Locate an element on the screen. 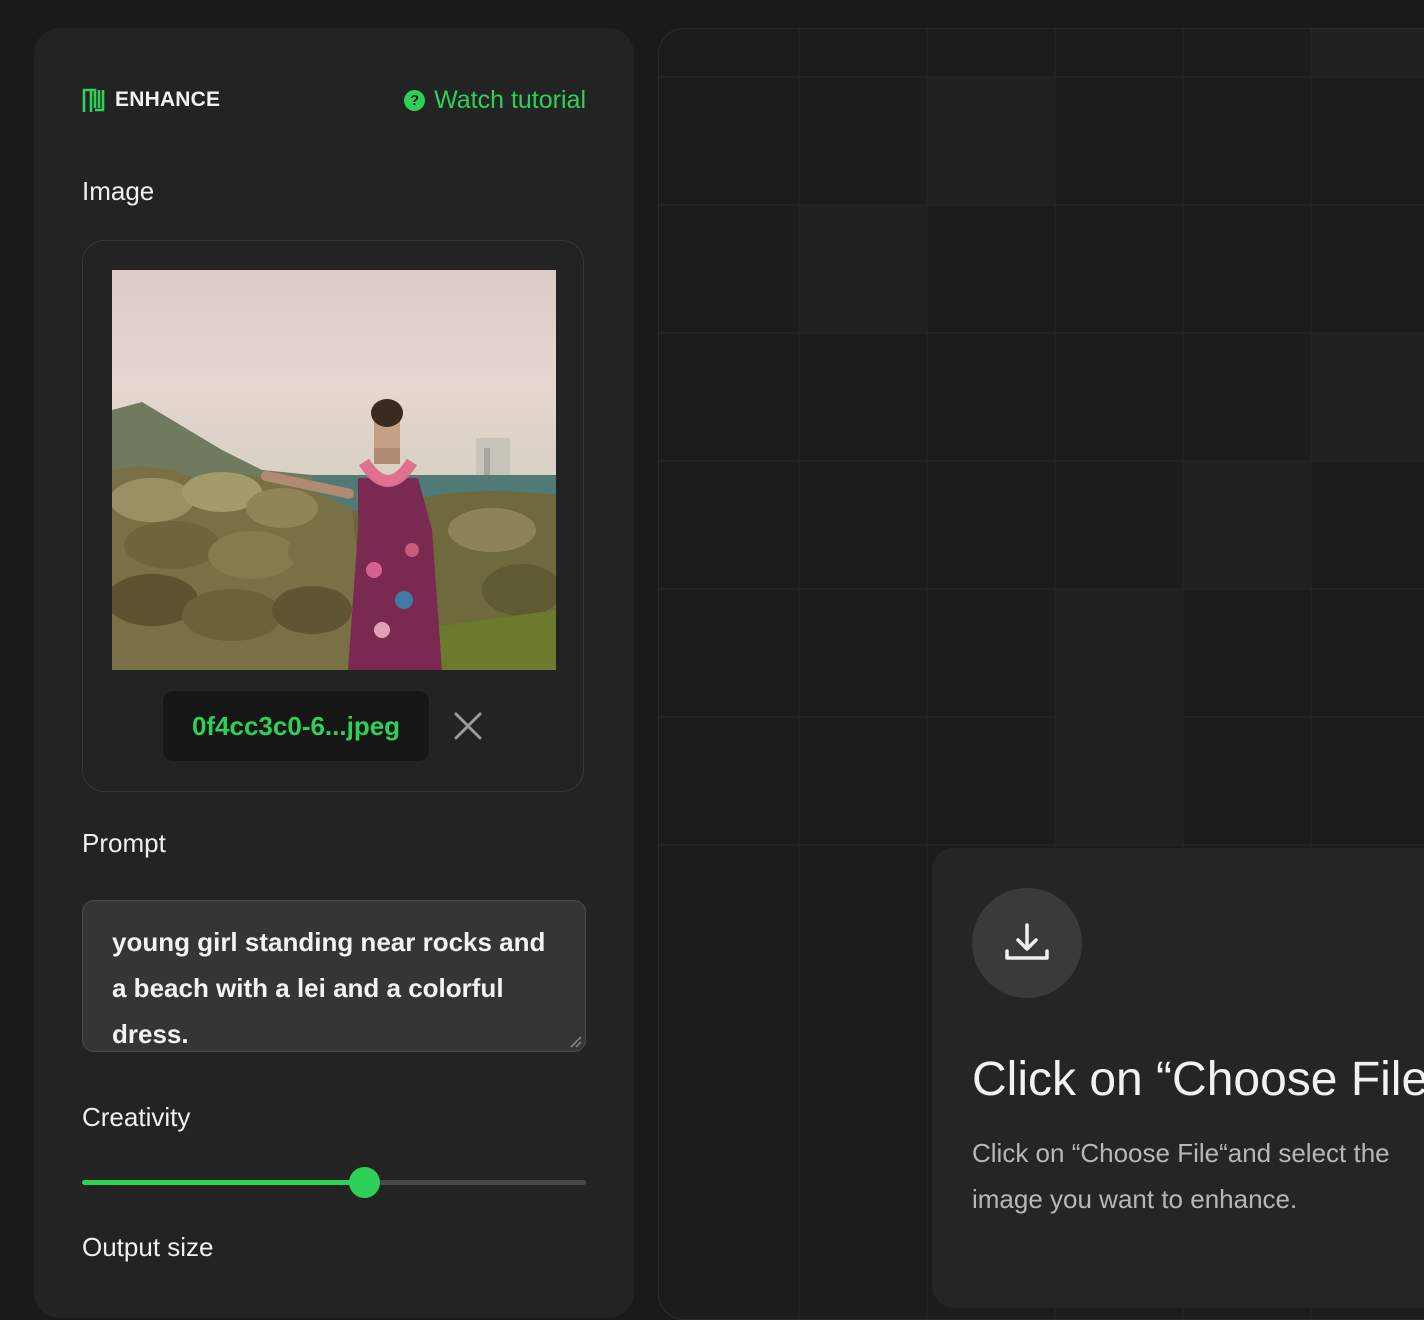 This screenshot has height=1320, width=1424. filename-label: 0f4cc3c0-6...jpeg is located at coordinates (296, 725).